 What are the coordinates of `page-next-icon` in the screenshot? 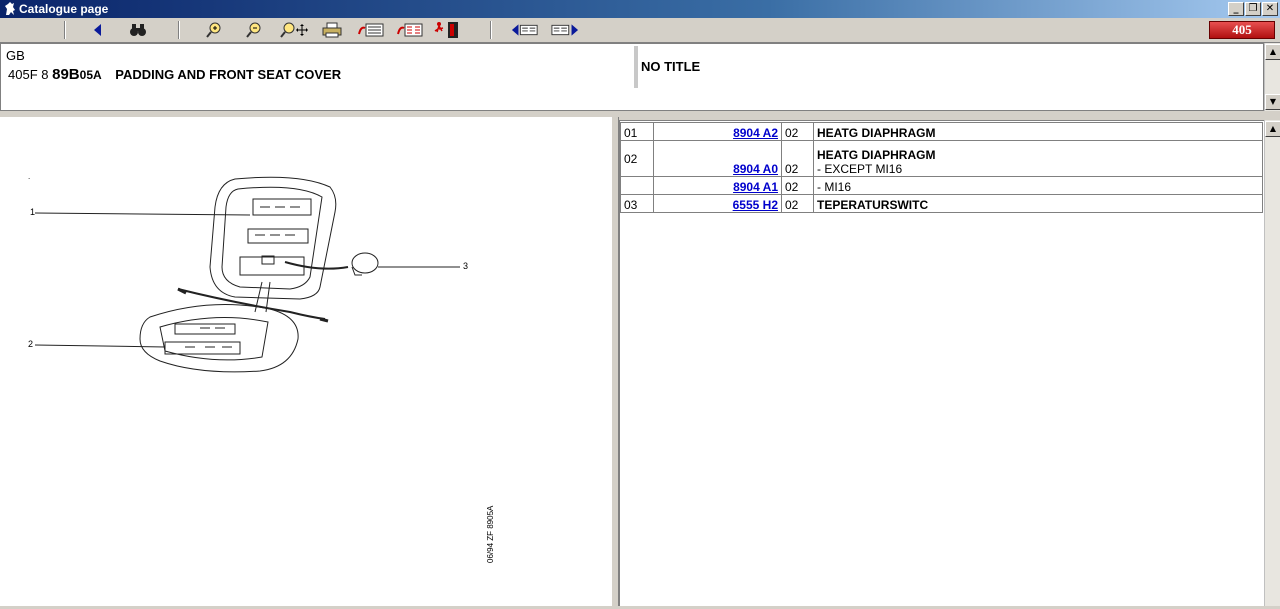 It's located at (565, 30).